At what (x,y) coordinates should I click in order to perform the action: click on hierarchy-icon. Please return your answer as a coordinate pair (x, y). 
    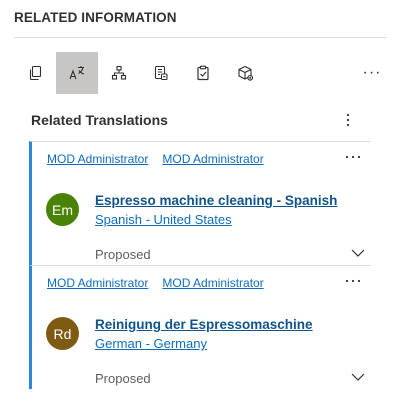
    Looking at the image, I should click on (119, 73).